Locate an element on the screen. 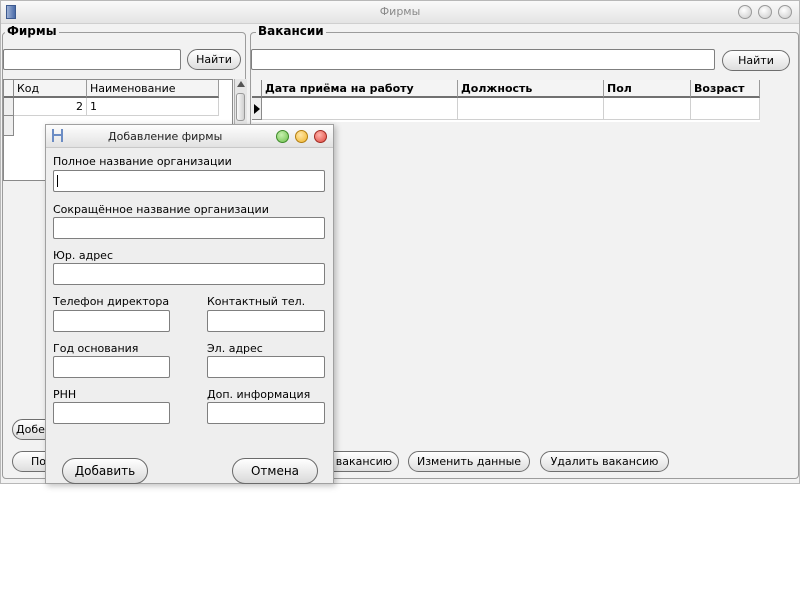 The image size is (800, 600). row-pointer-icon is located at coordinates (257, 109).